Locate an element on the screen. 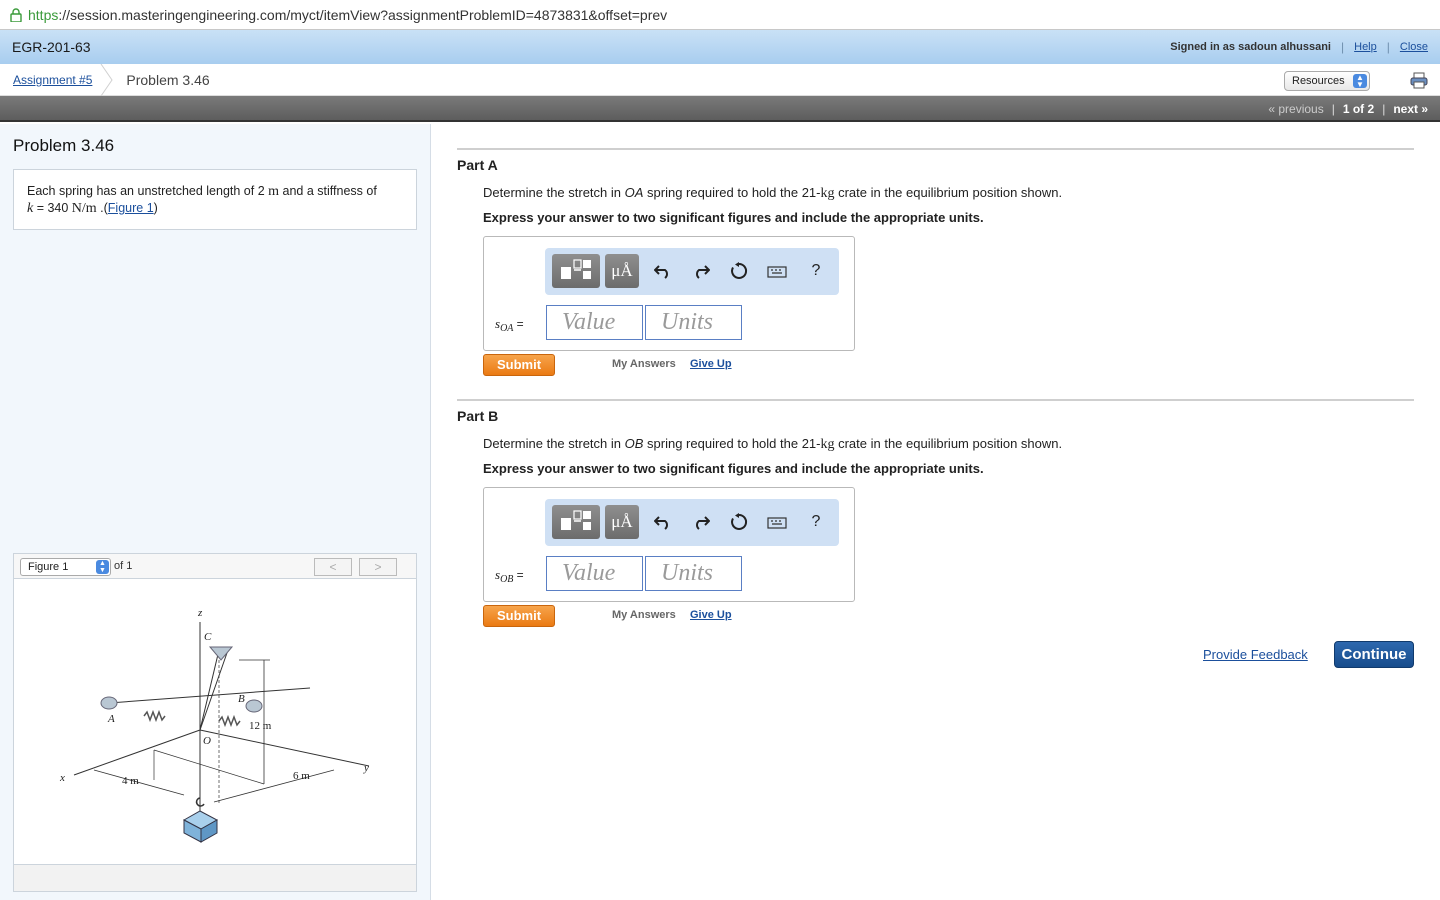 Image resolution: width=1440 pixels, height=900 pixels. figure-select: Figure 1 ▲ ▼ is located at coordinates (65, 567).